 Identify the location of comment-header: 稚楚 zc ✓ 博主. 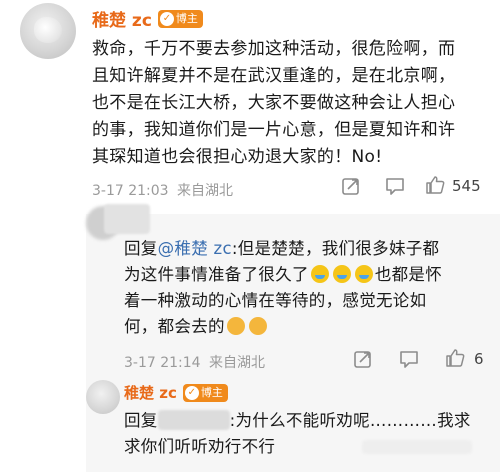
(147, 18).